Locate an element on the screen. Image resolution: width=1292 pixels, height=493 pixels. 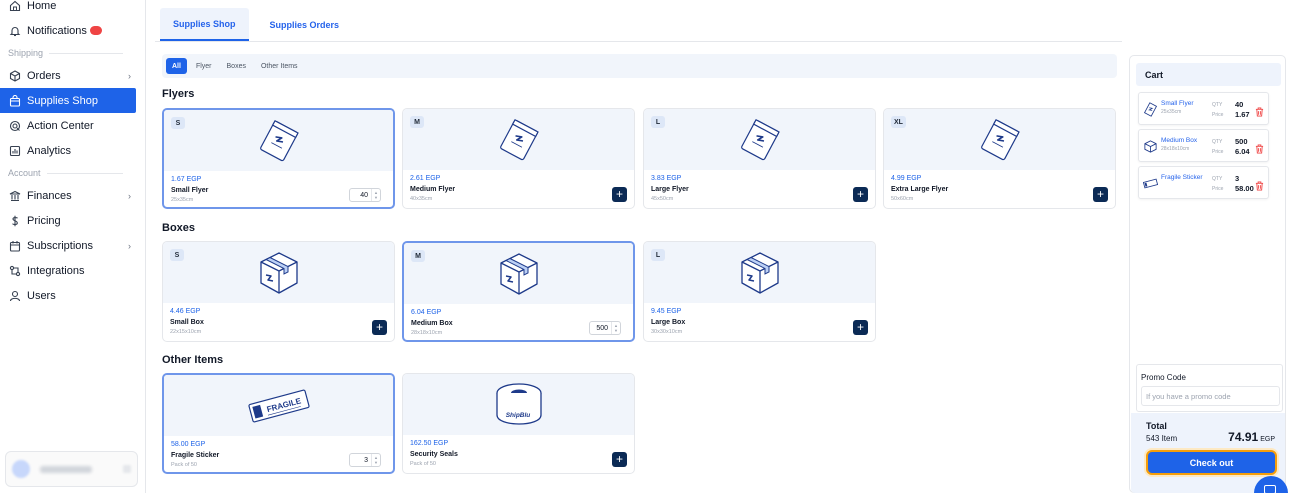
home-icon is located at coordinates (14, 6).